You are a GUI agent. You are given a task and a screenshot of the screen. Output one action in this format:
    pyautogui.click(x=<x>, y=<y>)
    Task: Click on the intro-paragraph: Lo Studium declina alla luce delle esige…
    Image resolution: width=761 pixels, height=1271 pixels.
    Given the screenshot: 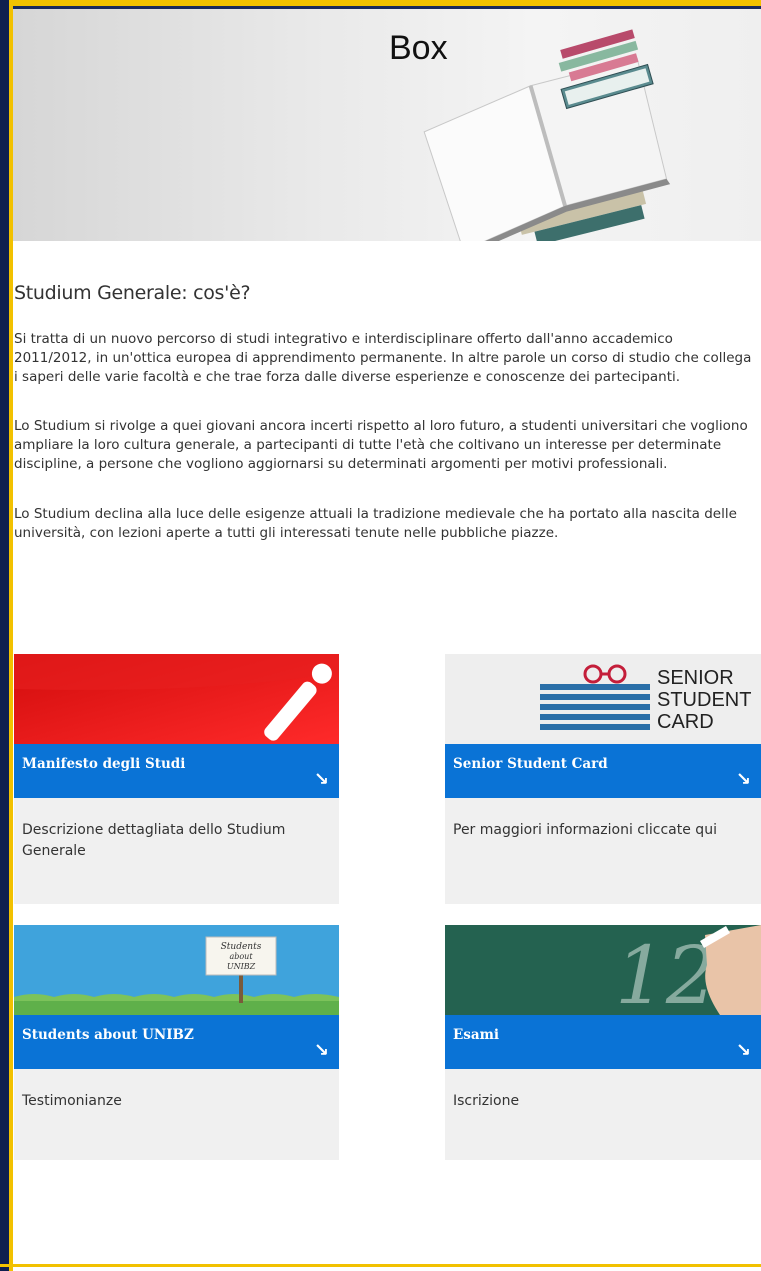 What is the action you would take?
    pyautogui.click(x=375, y=523)
    